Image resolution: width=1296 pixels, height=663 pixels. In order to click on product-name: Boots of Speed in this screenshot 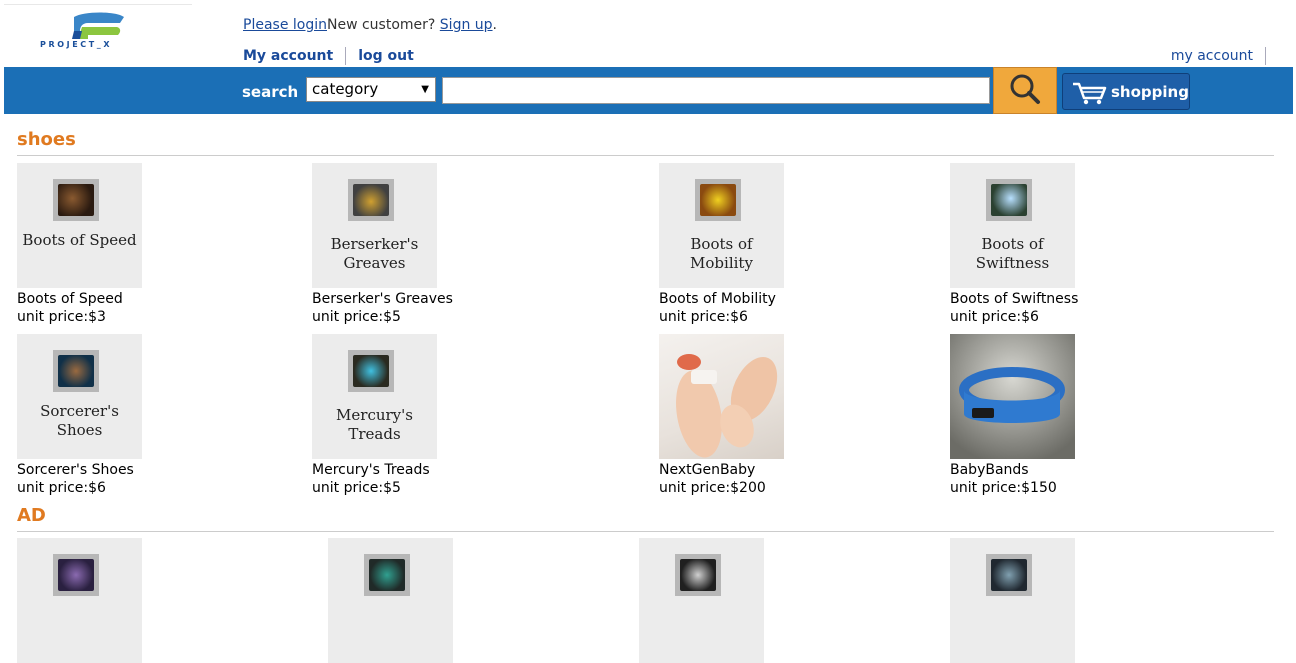, I will do `click(157, 299)`.